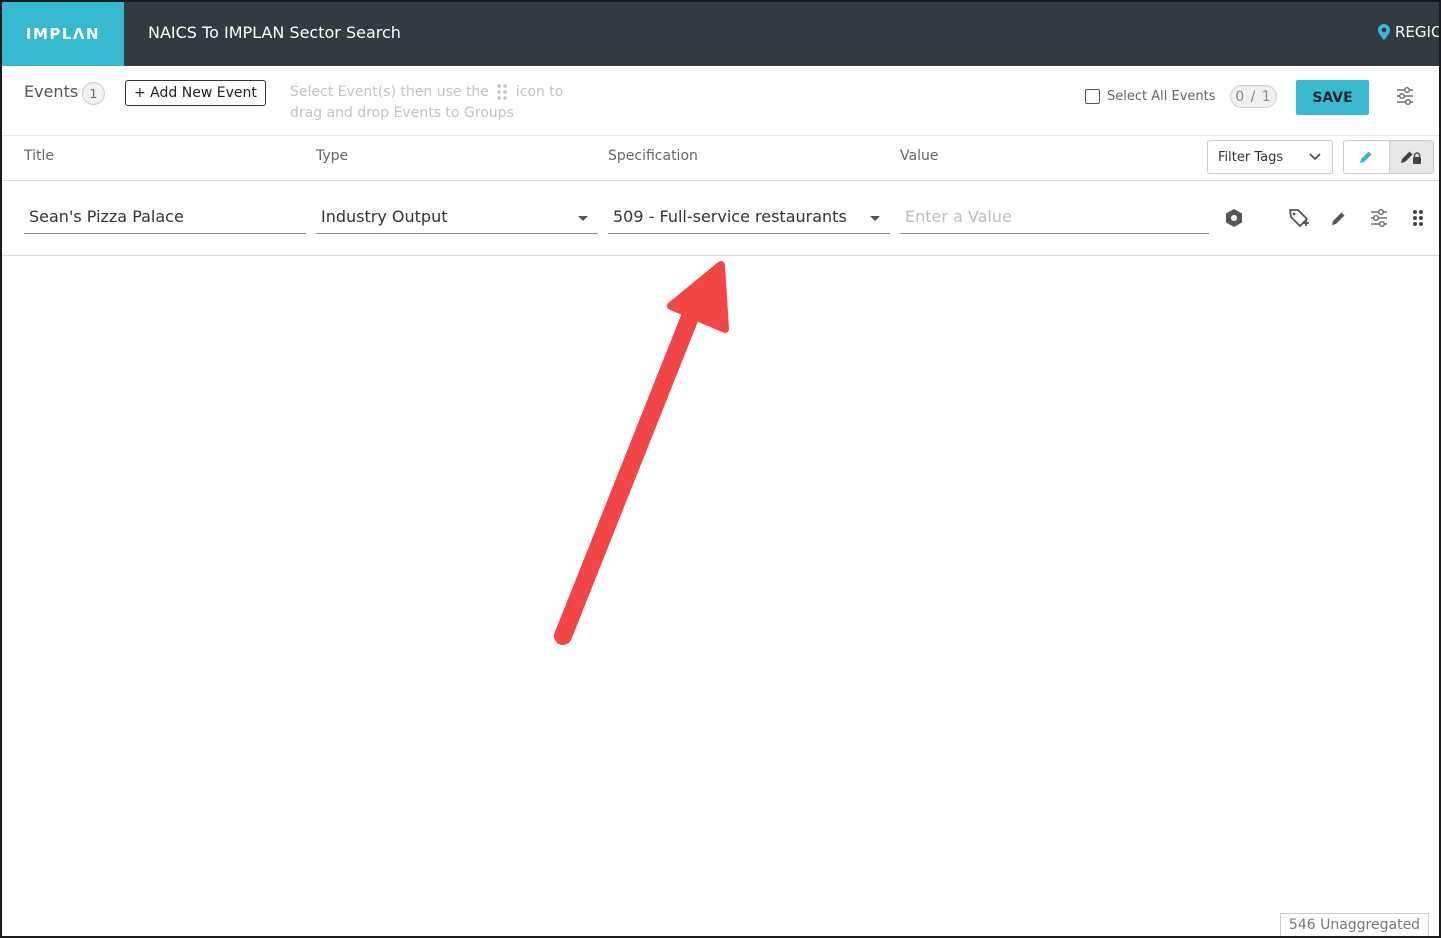 The height and width of the screenshot is (938, 1441). Describe the element at coordinates (195, 93) in the screenshot. I see `add-new-event-button: + Add New Event` at that location.